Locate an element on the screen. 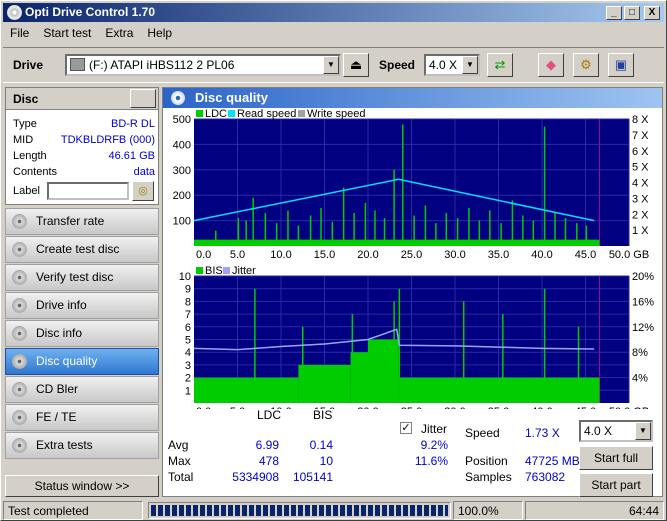 The height and width of the screenshot is (521, 667). x-tick-label: 15.0 is located at coordinates (324, 255).